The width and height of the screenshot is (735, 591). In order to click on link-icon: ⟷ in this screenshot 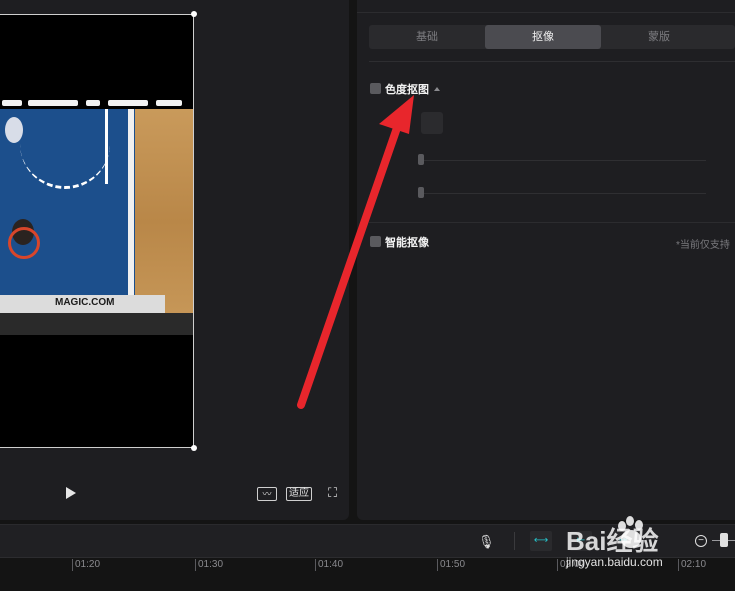, I will do `click(541, 541)`.